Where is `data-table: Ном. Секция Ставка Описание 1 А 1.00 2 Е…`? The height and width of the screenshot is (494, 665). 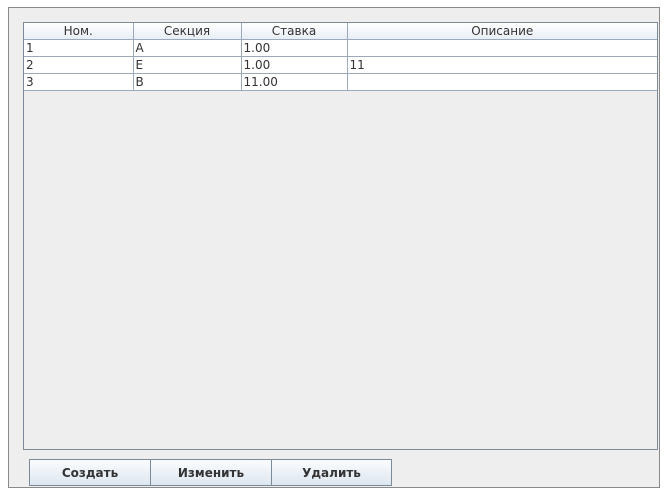 data-table: Ном. Секция Ставка Описание 1 А 1.00 2 Е… is located at coordinates (340, 57).